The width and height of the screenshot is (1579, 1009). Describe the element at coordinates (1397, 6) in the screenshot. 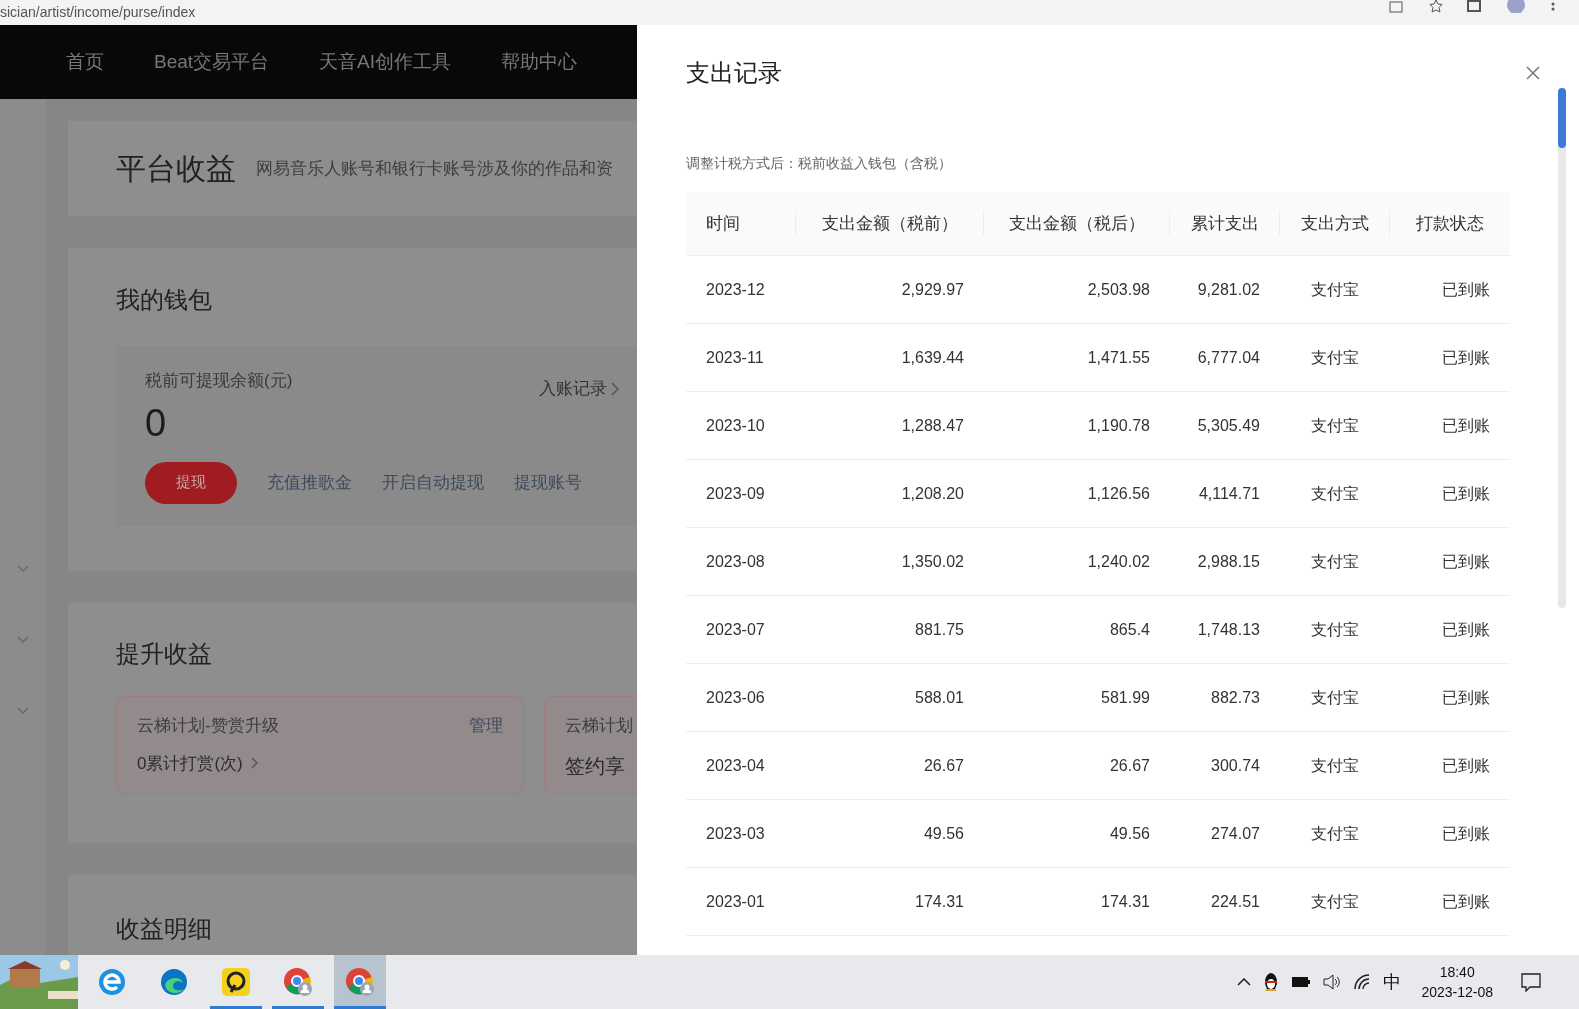

I see `share-icon` at that location.